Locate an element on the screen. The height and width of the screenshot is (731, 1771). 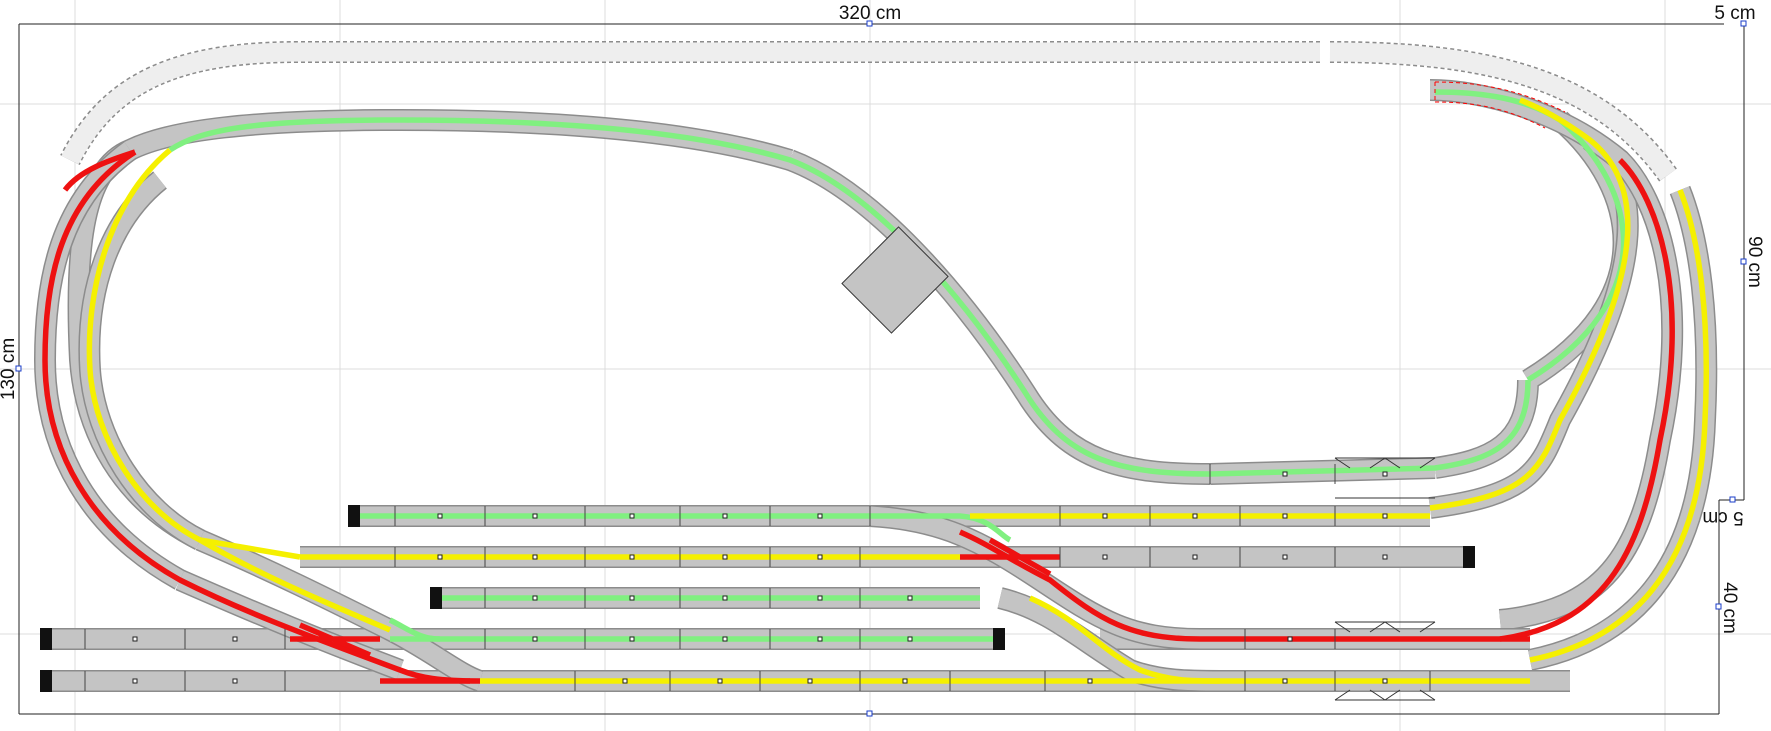
dimension-top-width: 320 cm is located at coordinates (870, 13).